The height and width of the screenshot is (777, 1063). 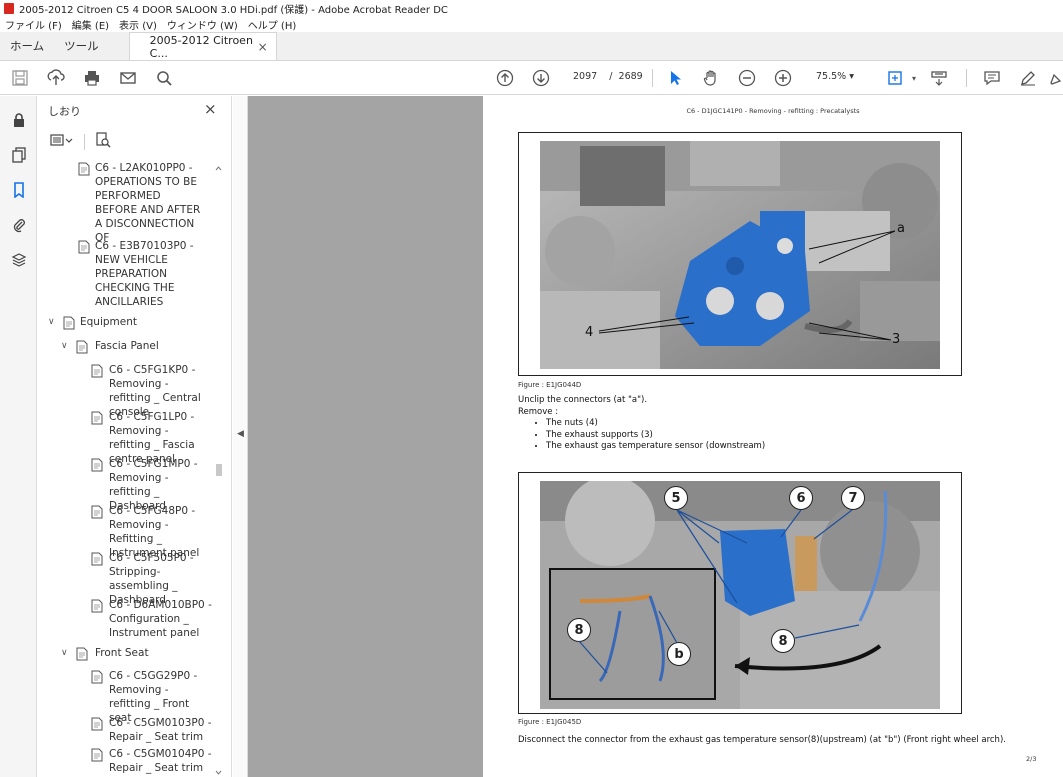 What do you see at coordinates (914, 78) in the screenshot?
I see `fit-dropdown-caret-icon: ▾` at bounding box center [914, 78].